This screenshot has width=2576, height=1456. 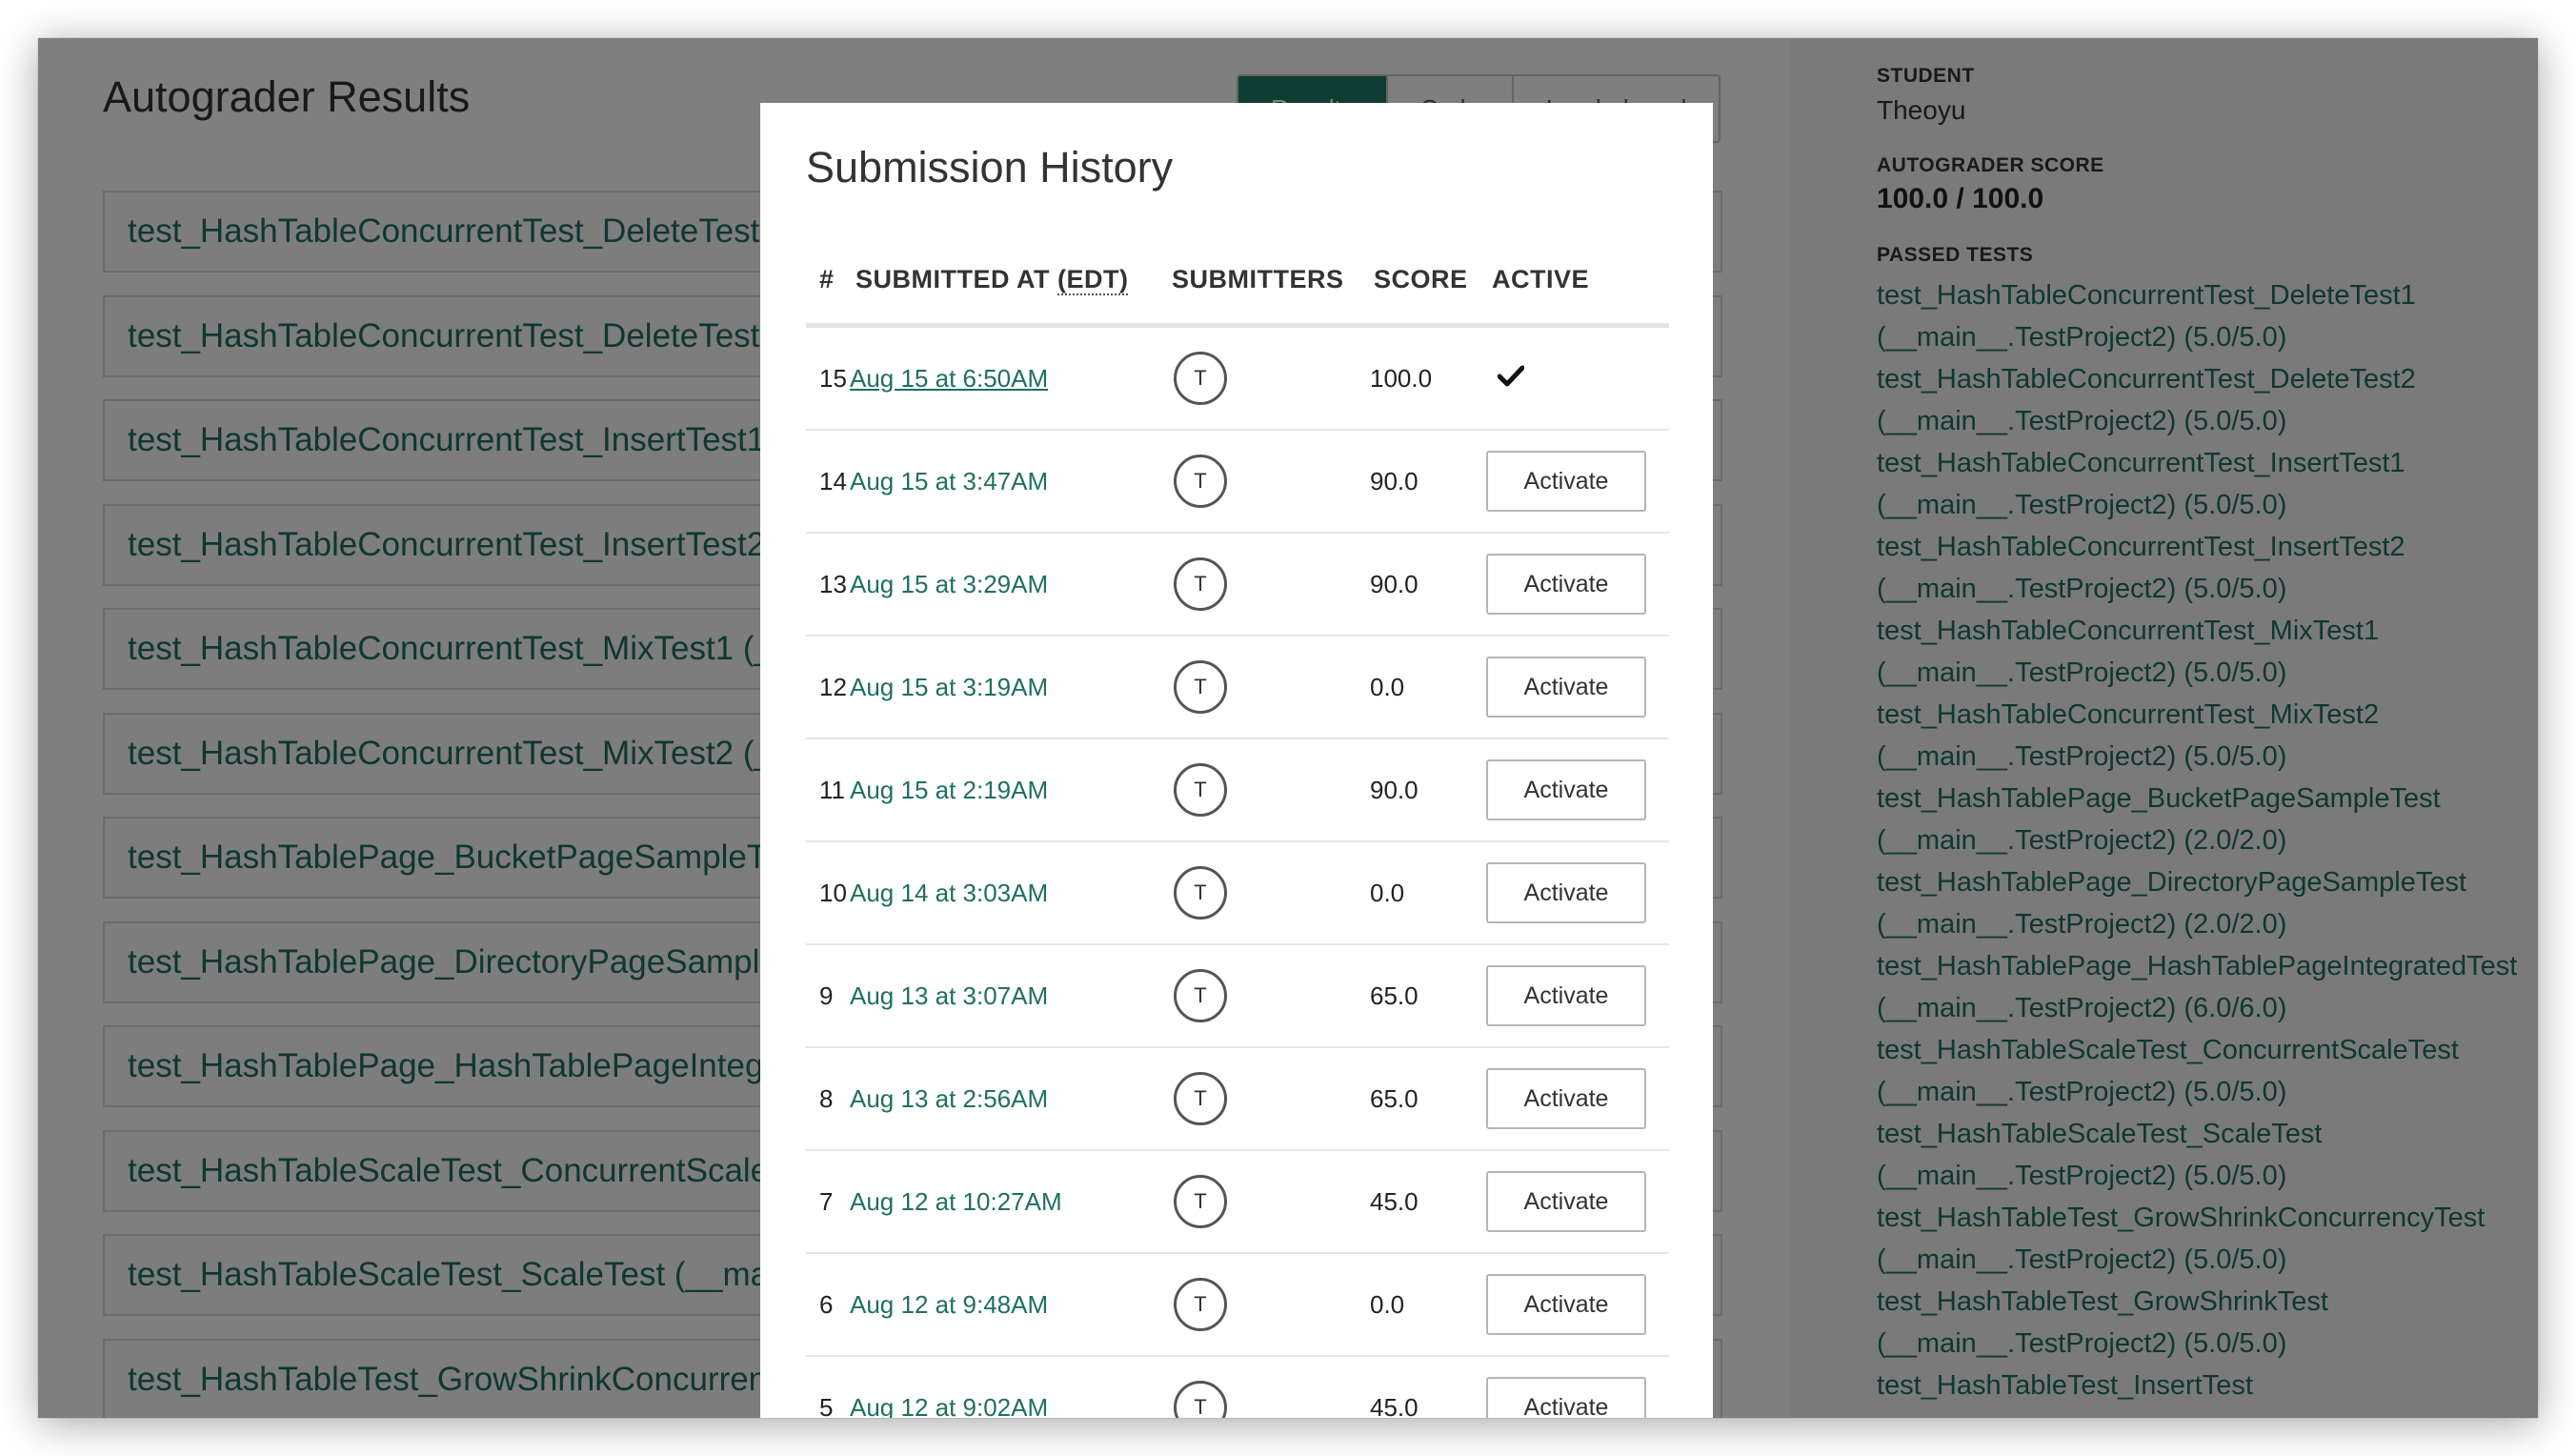 I want to click on checkmark-icon, so click(x=1511, y=379).